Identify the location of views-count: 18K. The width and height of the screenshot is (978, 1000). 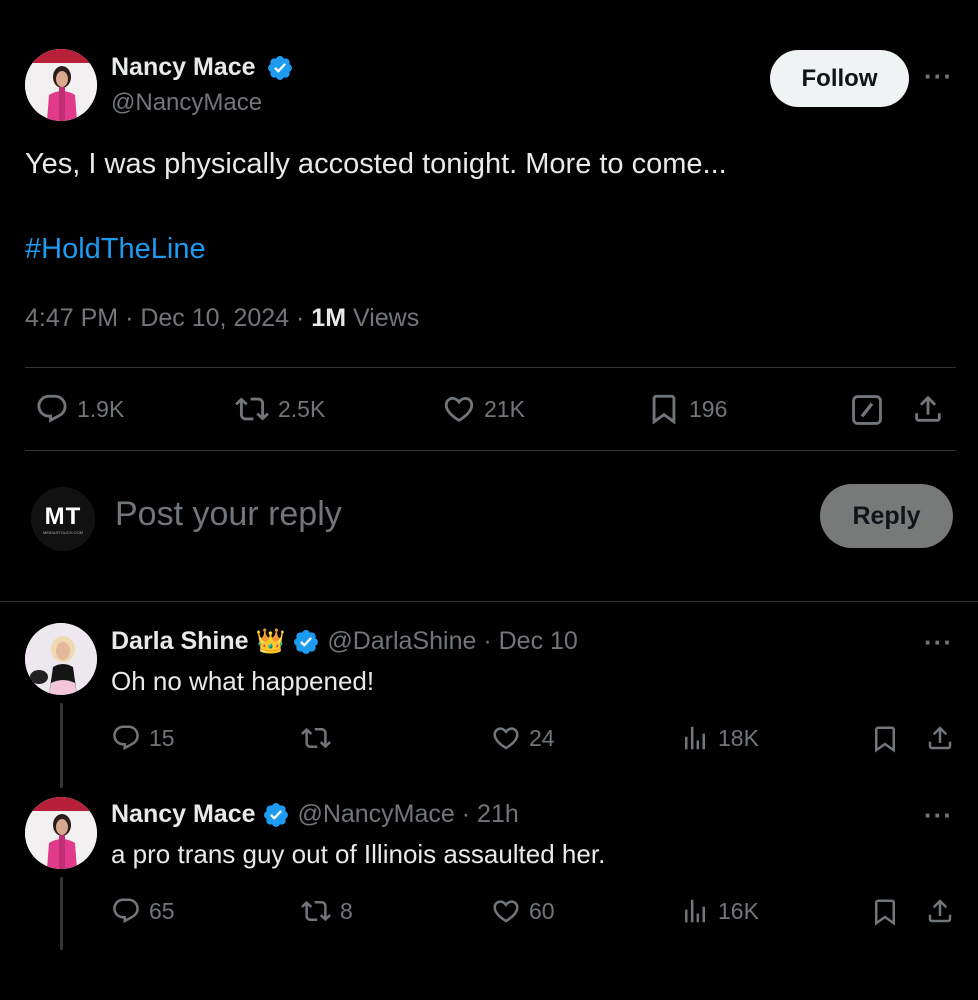
(738, 737).